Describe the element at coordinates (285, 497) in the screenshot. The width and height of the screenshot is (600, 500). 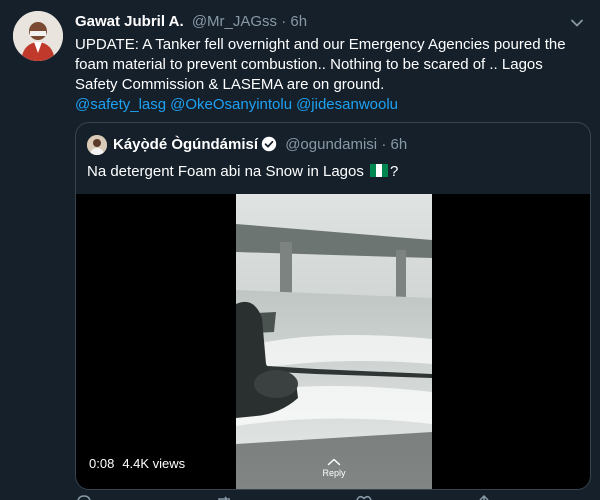
I see `tweet-actions` at that location.